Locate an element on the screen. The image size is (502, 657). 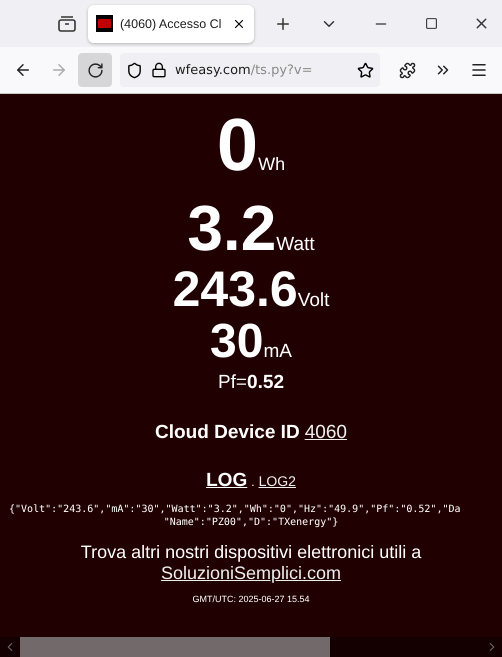
website-link: SoluzioniSemplici.com is located at coordinates (251, 573).